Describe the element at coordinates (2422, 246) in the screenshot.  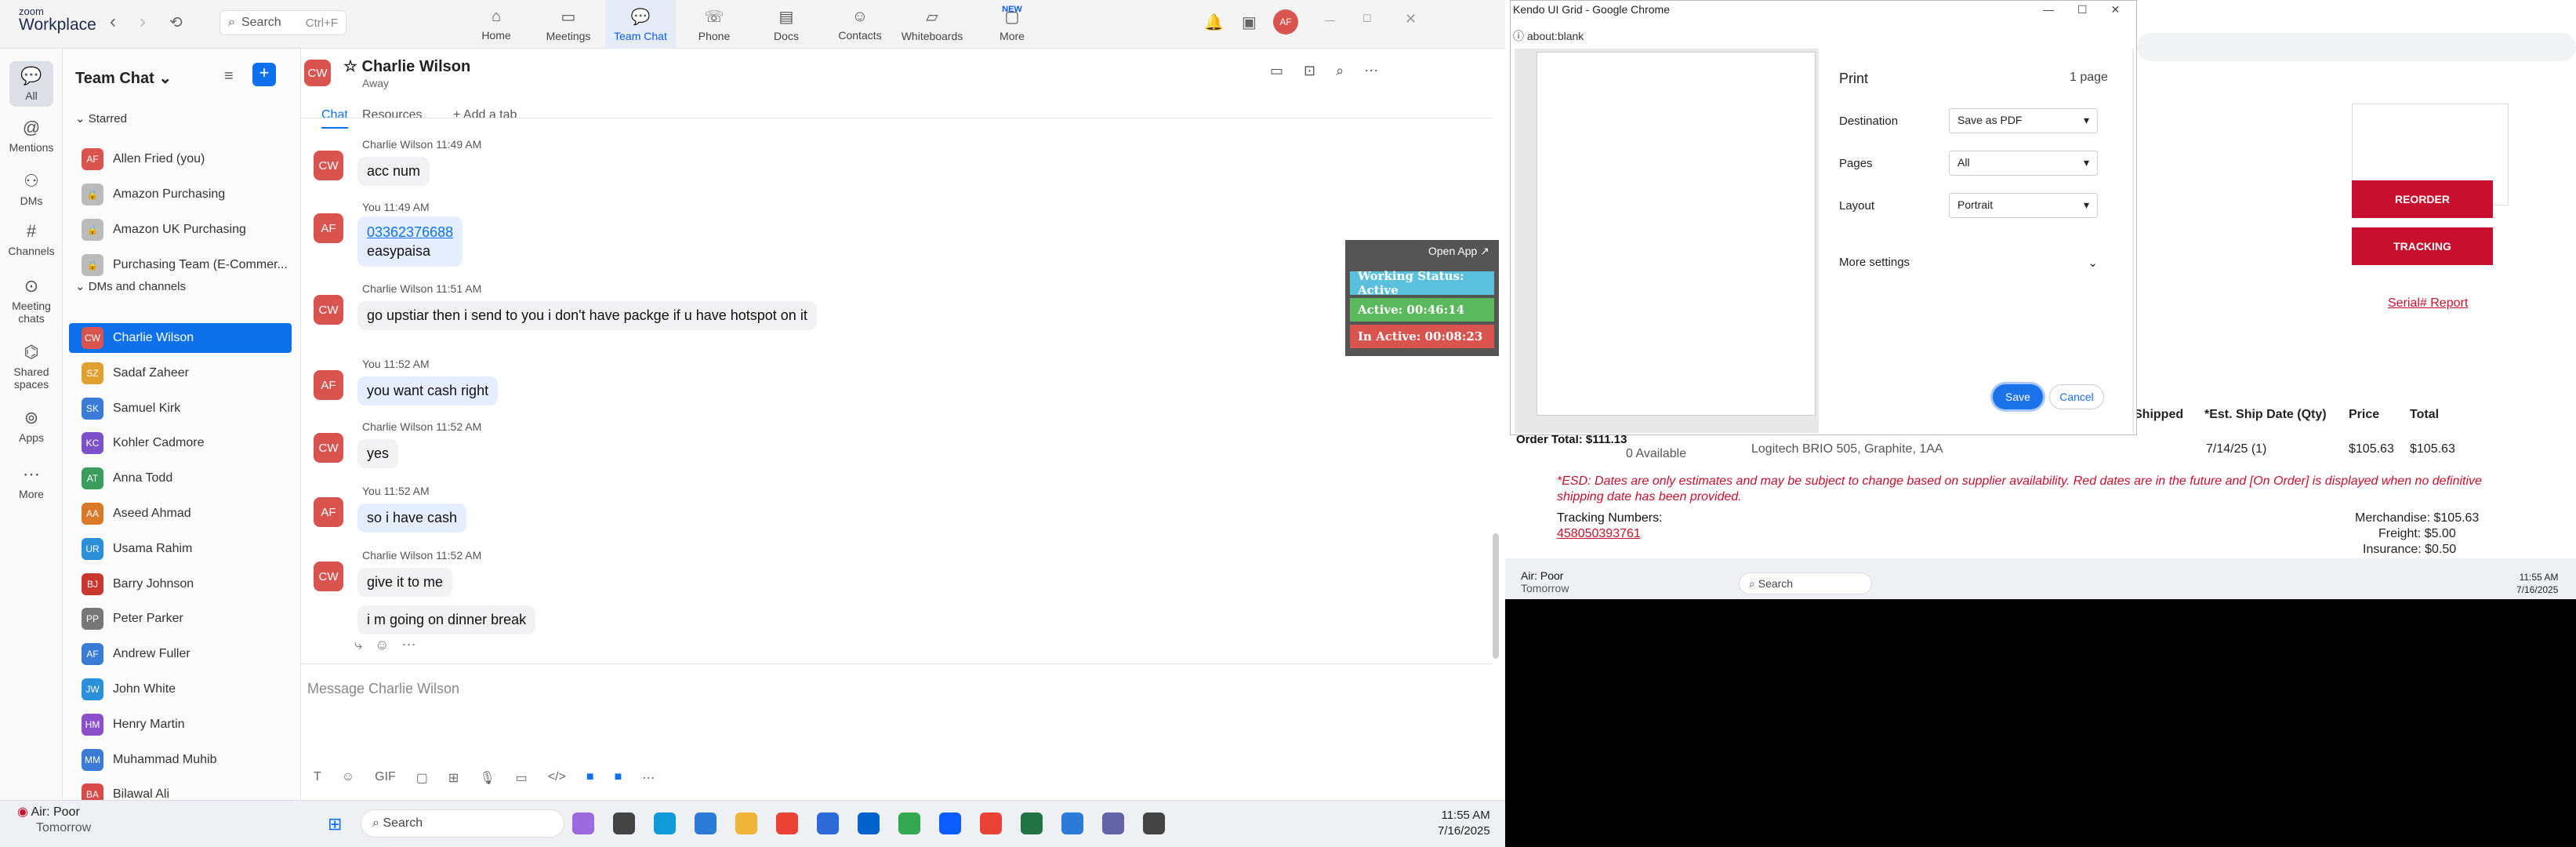
I see `tracking-button: TRACKING` at that location.